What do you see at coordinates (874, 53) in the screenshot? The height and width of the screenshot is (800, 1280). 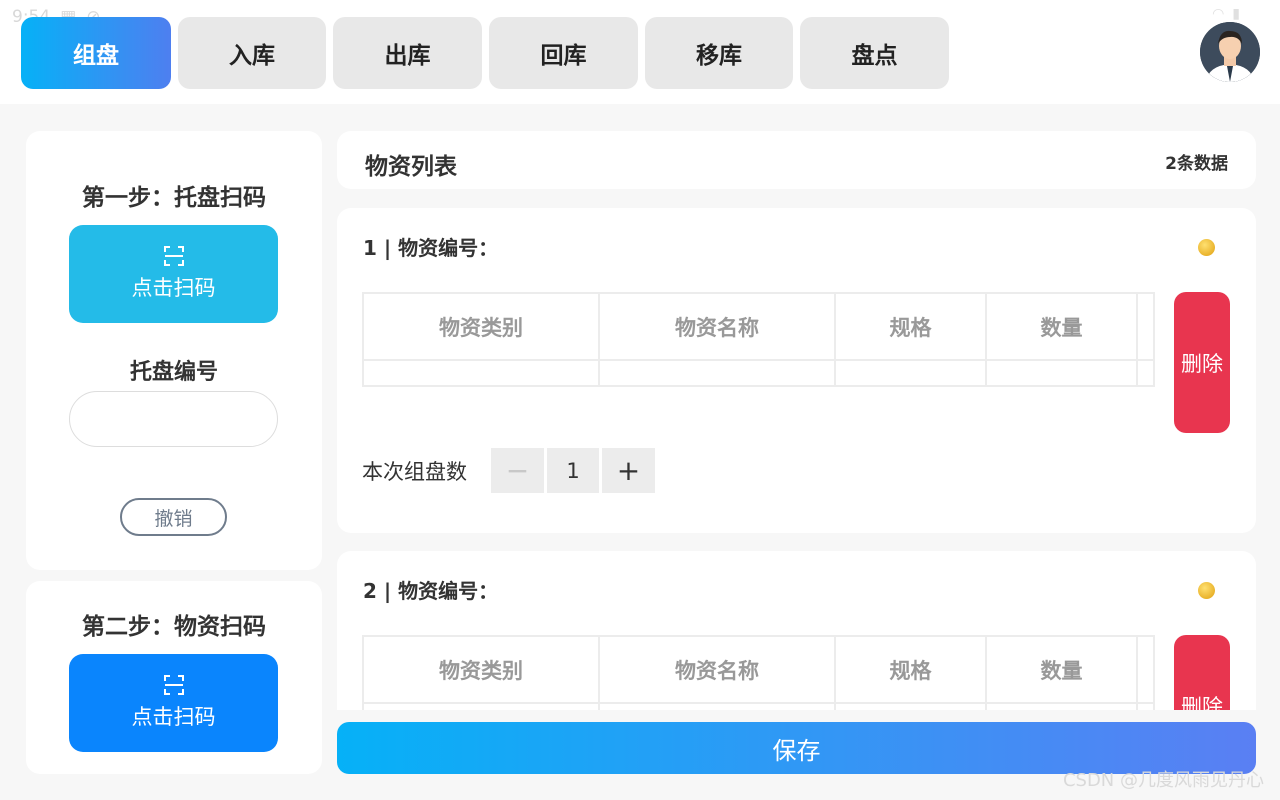 I see `tab-inventory: 盘点` at bounding box center [874, 53].